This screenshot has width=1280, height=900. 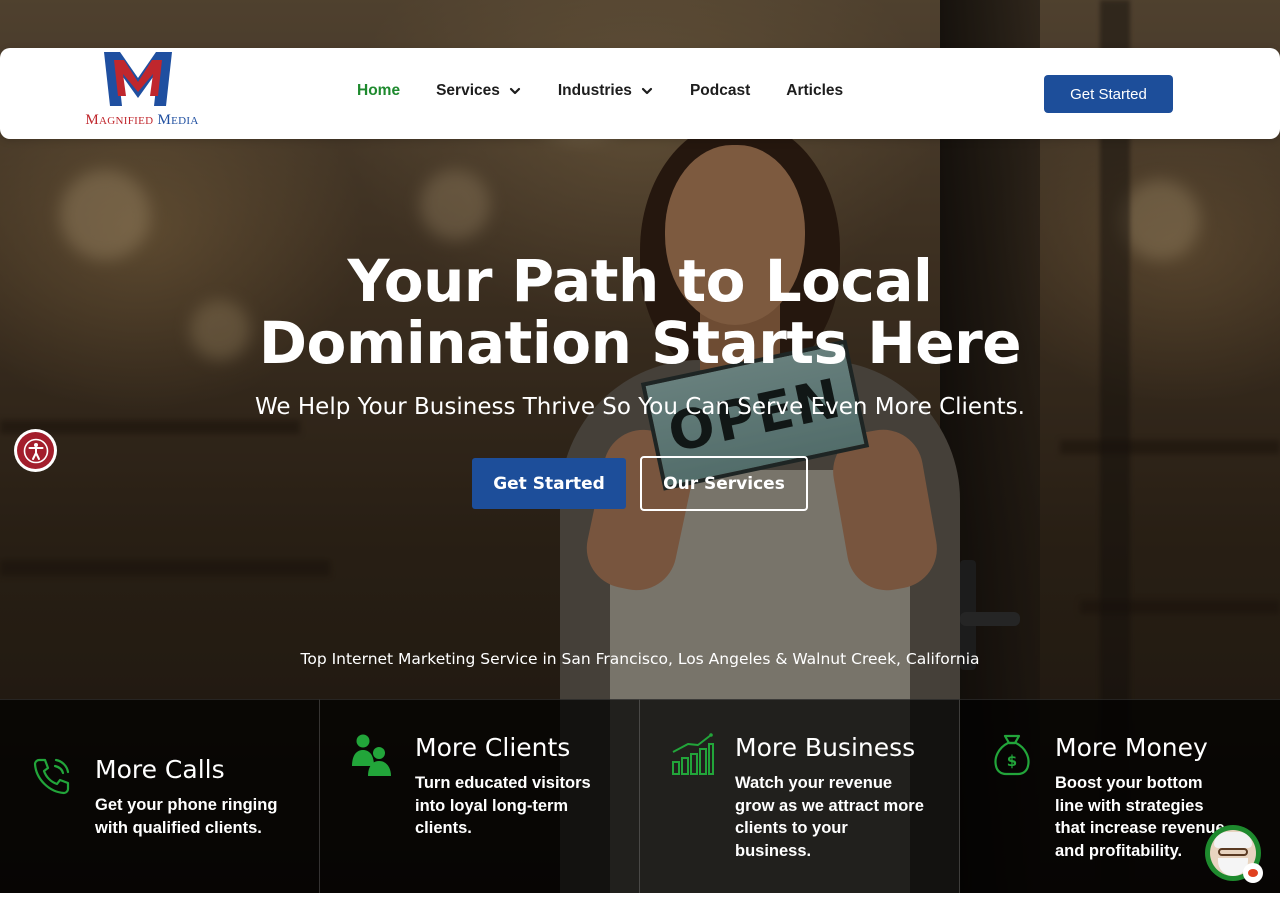 What do you see at coordinates (371, 755) in the screenshot?
I see `users-icon` at bounding box center [371, 755].